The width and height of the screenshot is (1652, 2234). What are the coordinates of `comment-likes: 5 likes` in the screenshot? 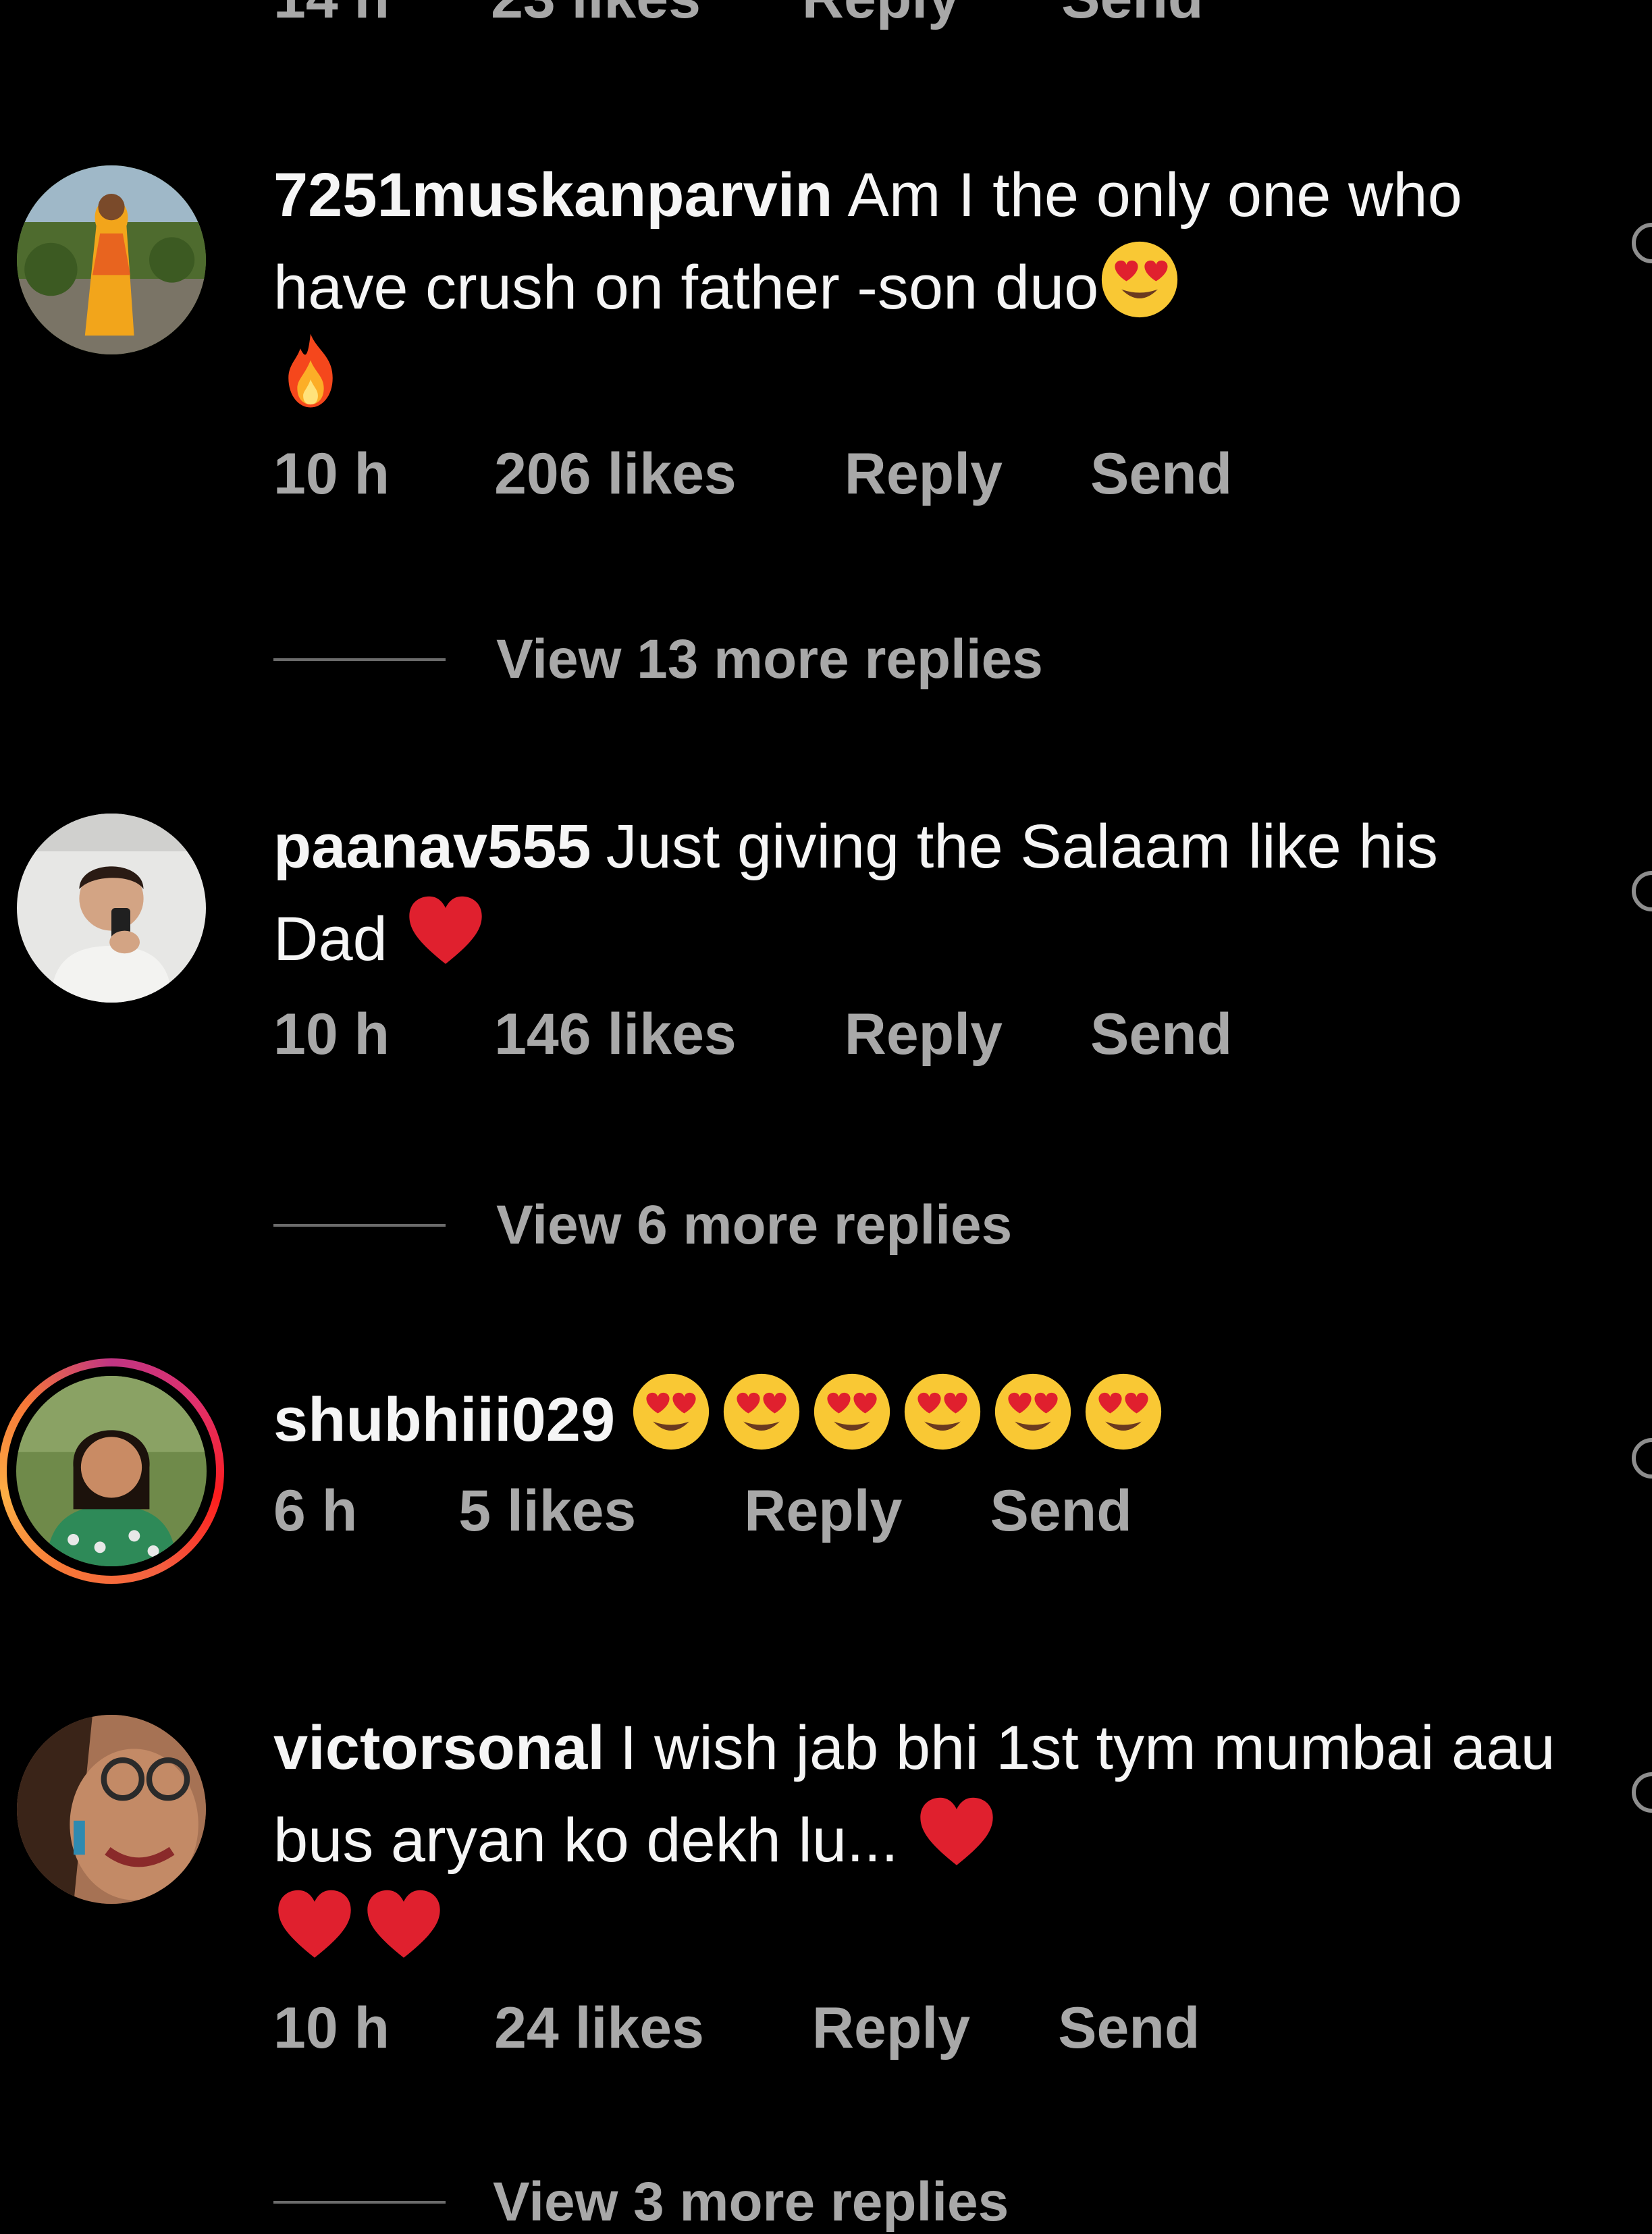 It's located at (547, 1511).